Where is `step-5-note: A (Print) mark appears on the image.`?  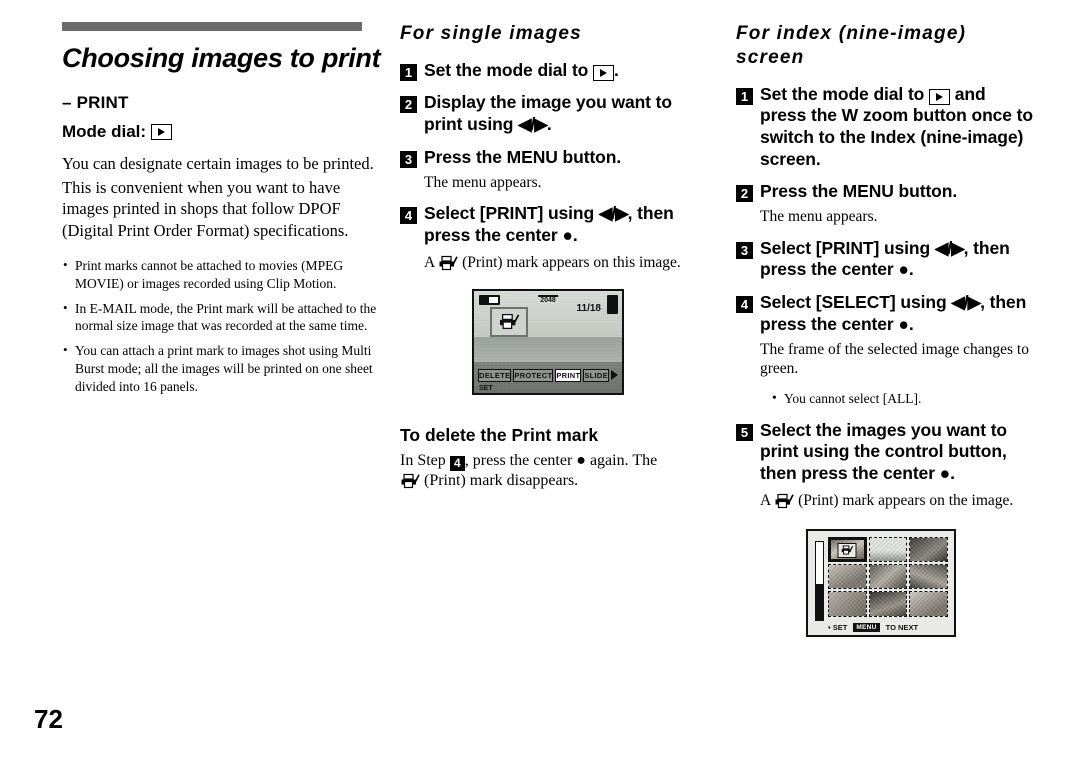 step-5-note: A (Print) mark appears on the image. is located at coordinates (898, 503).